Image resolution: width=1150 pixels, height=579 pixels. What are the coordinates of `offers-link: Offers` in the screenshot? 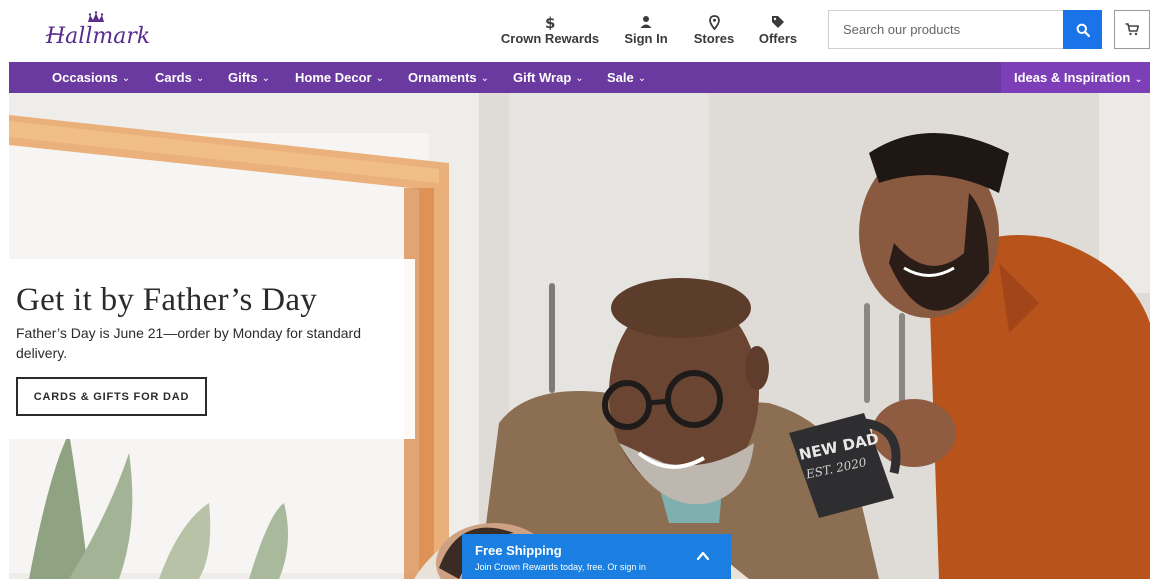 It's located at (778, 29).